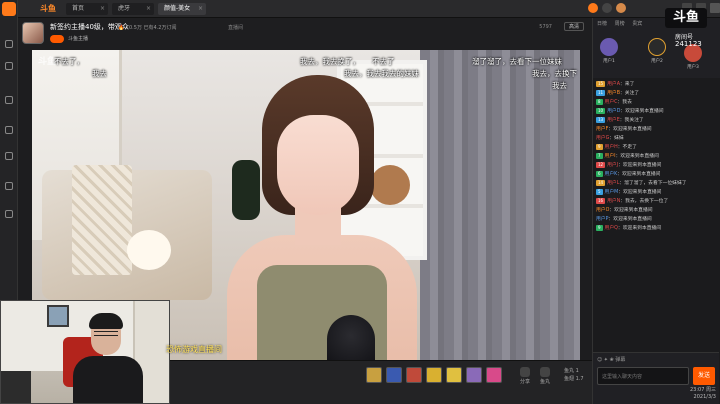 The height and width of the screenshot is (404, 720). Describe the element at coordinates (102, 220) in the screenshot. I see `video-blanket-scene` at that location.